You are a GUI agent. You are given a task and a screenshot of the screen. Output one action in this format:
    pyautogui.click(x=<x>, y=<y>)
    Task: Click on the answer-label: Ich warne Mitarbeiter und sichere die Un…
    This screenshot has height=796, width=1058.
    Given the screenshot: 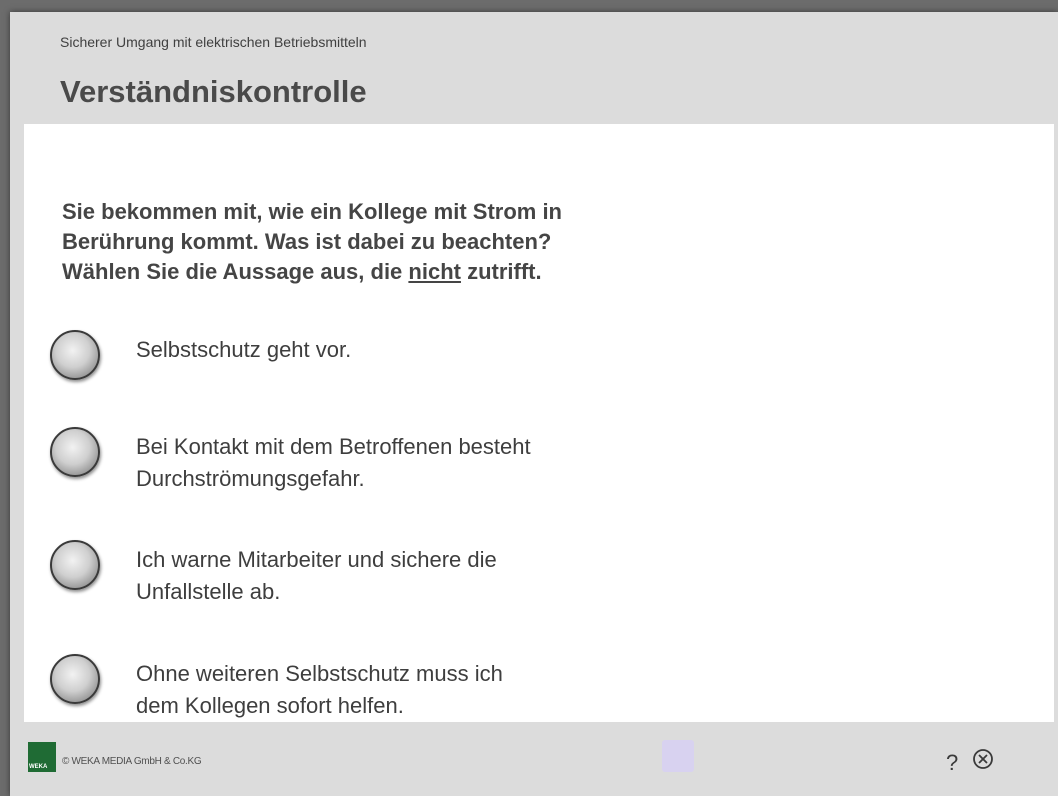 What is the action you would take?
    pyautogui.click(x=316, y=575)
    